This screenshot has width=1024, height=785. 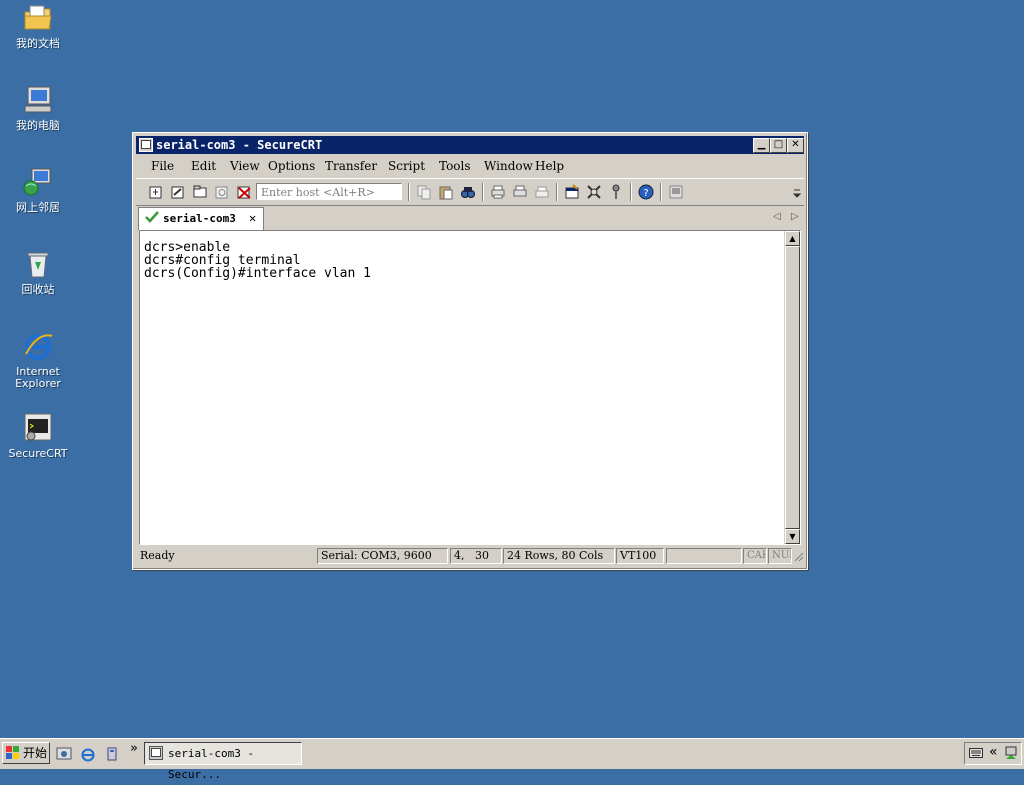 I want to click on keyboard-icon, so click(x=976, y=754).